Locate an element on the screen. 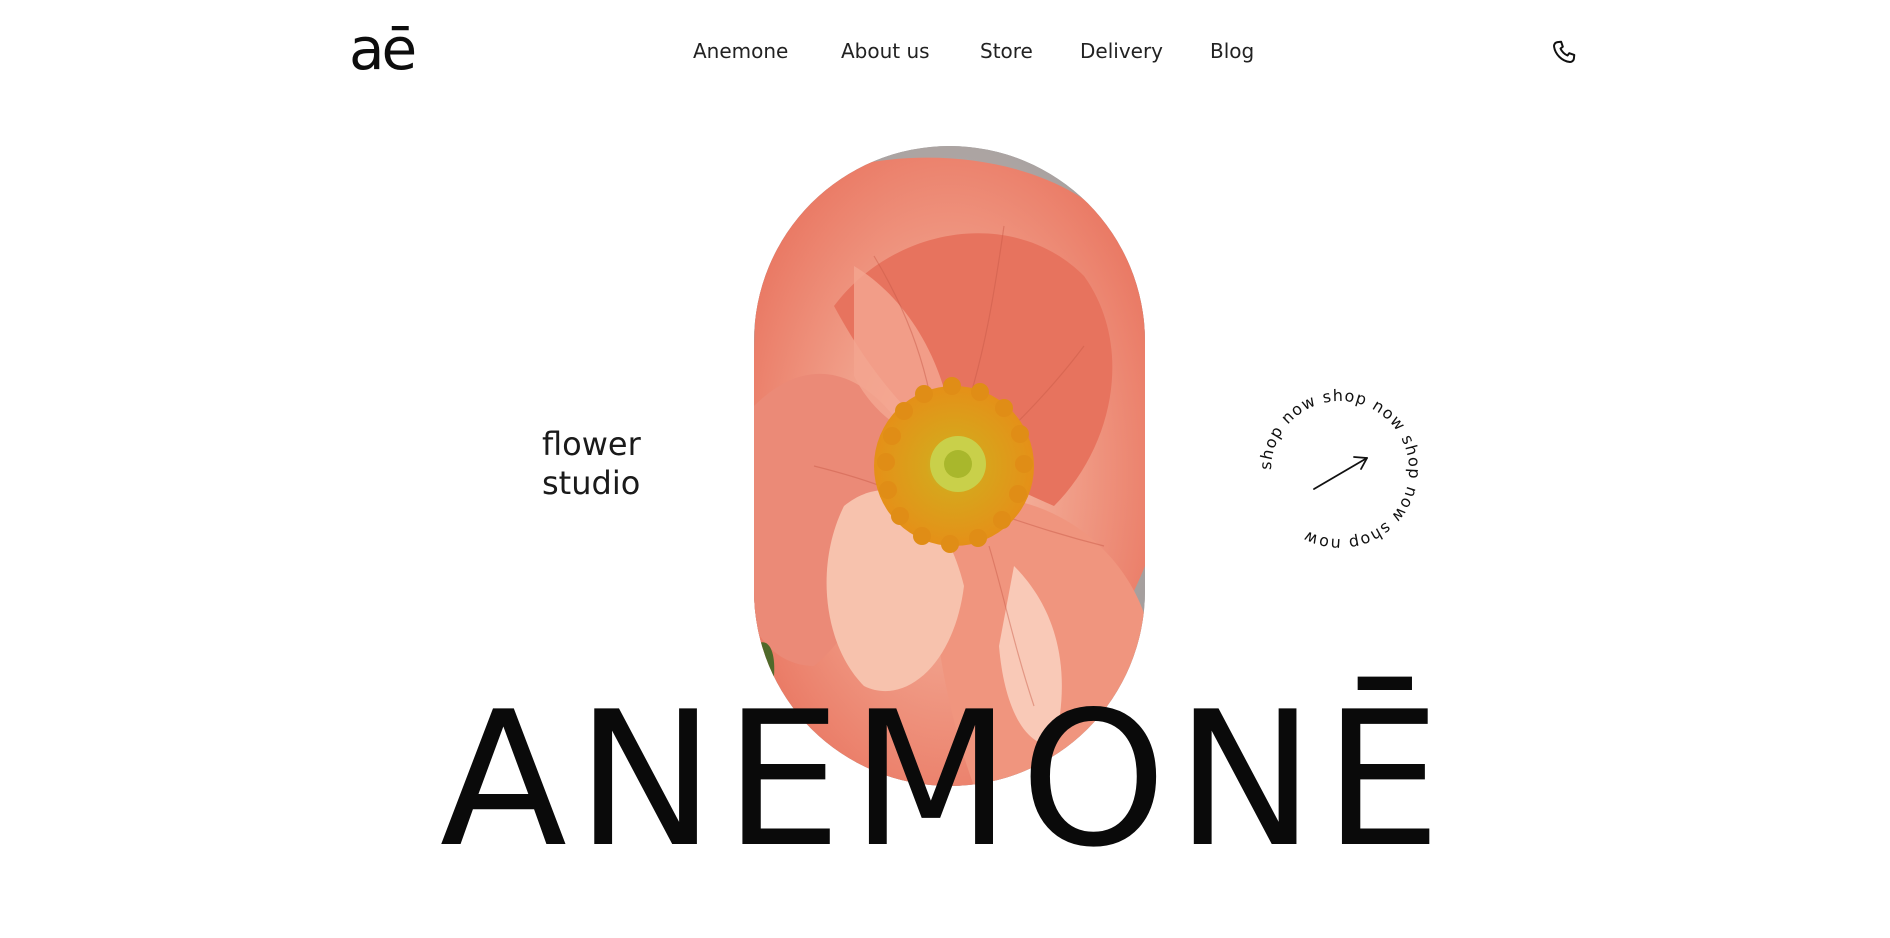  tagline-line-1: flower is located at coordinates (591, 444).